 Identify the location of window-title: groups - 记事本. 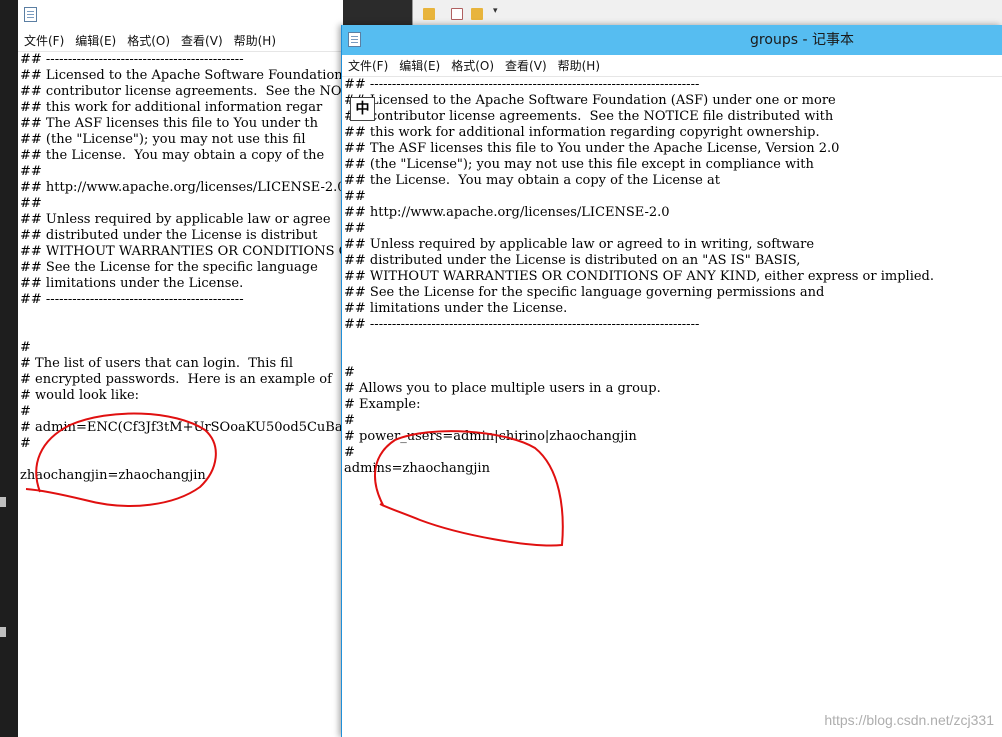
(802, 40).